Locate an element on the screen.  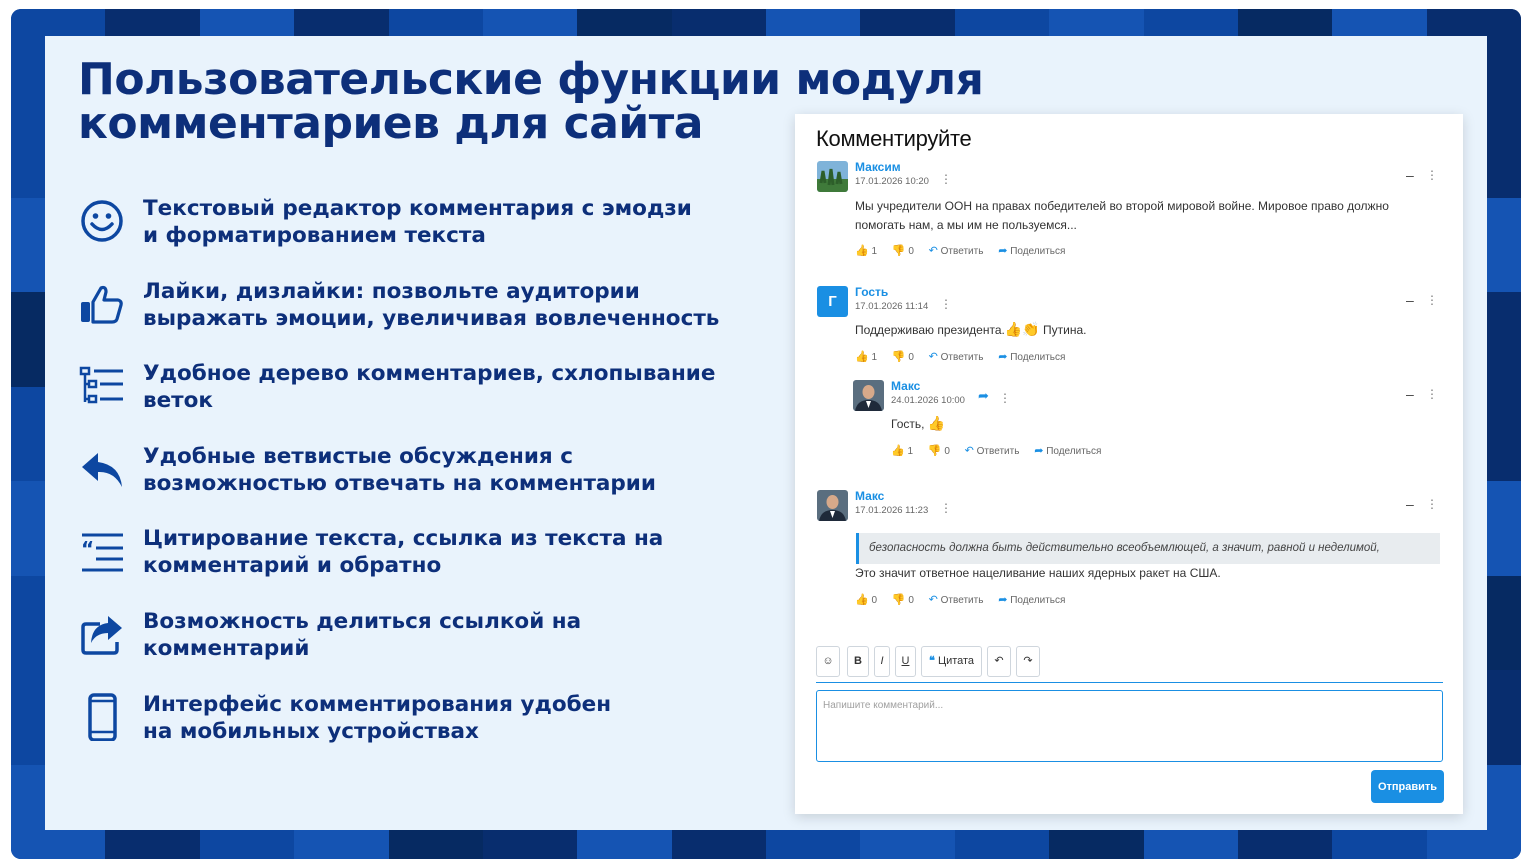
reply-to-icon: ➦ is located at coordinates (983, 396).